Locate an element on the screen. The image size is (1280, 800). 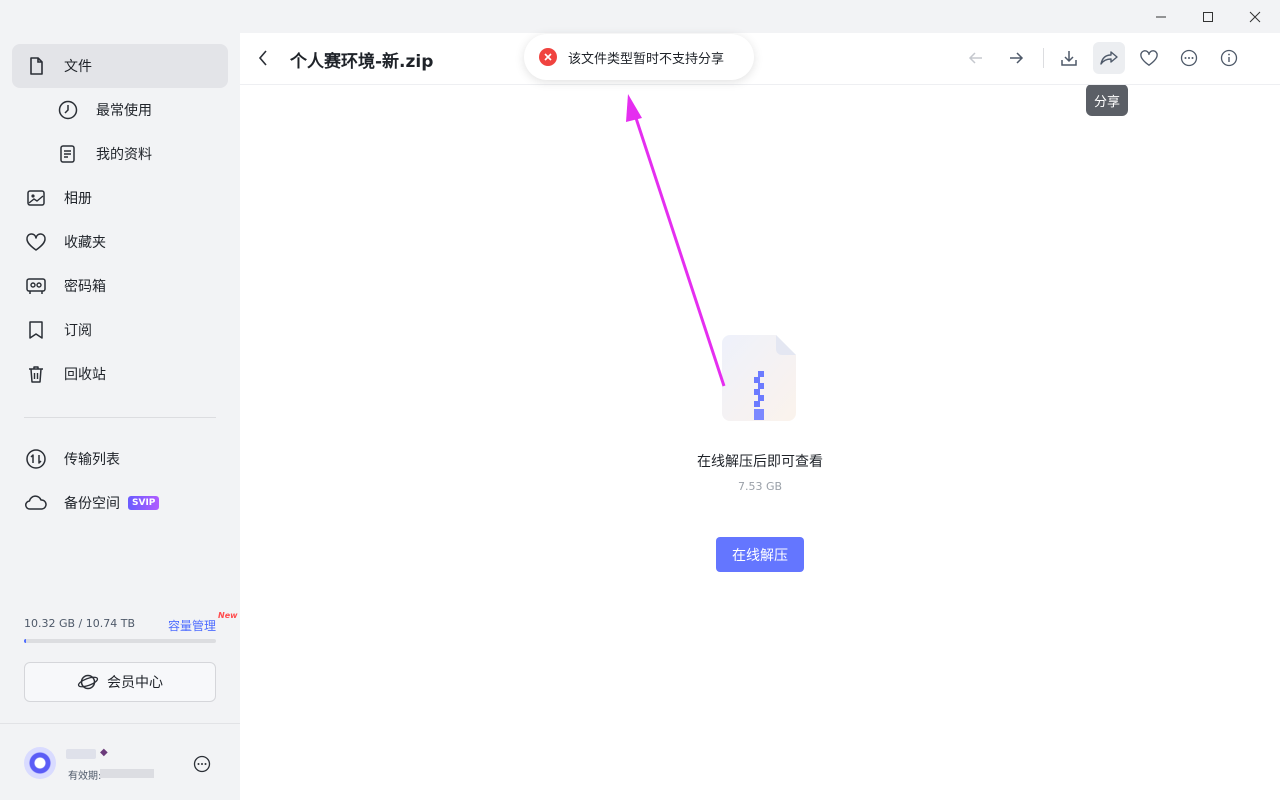
arrow-left-icon is located at coordinates (975, 58).